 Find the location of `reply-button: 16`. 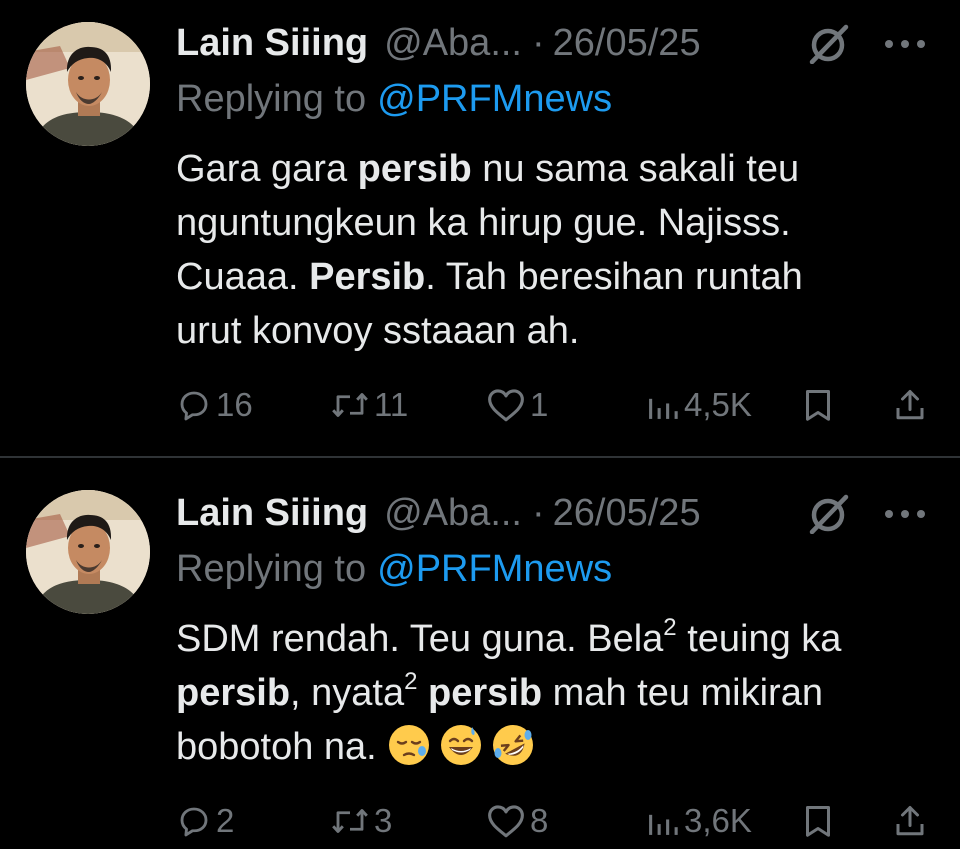

reply-button: 16 is located at coordinates (214, 405).